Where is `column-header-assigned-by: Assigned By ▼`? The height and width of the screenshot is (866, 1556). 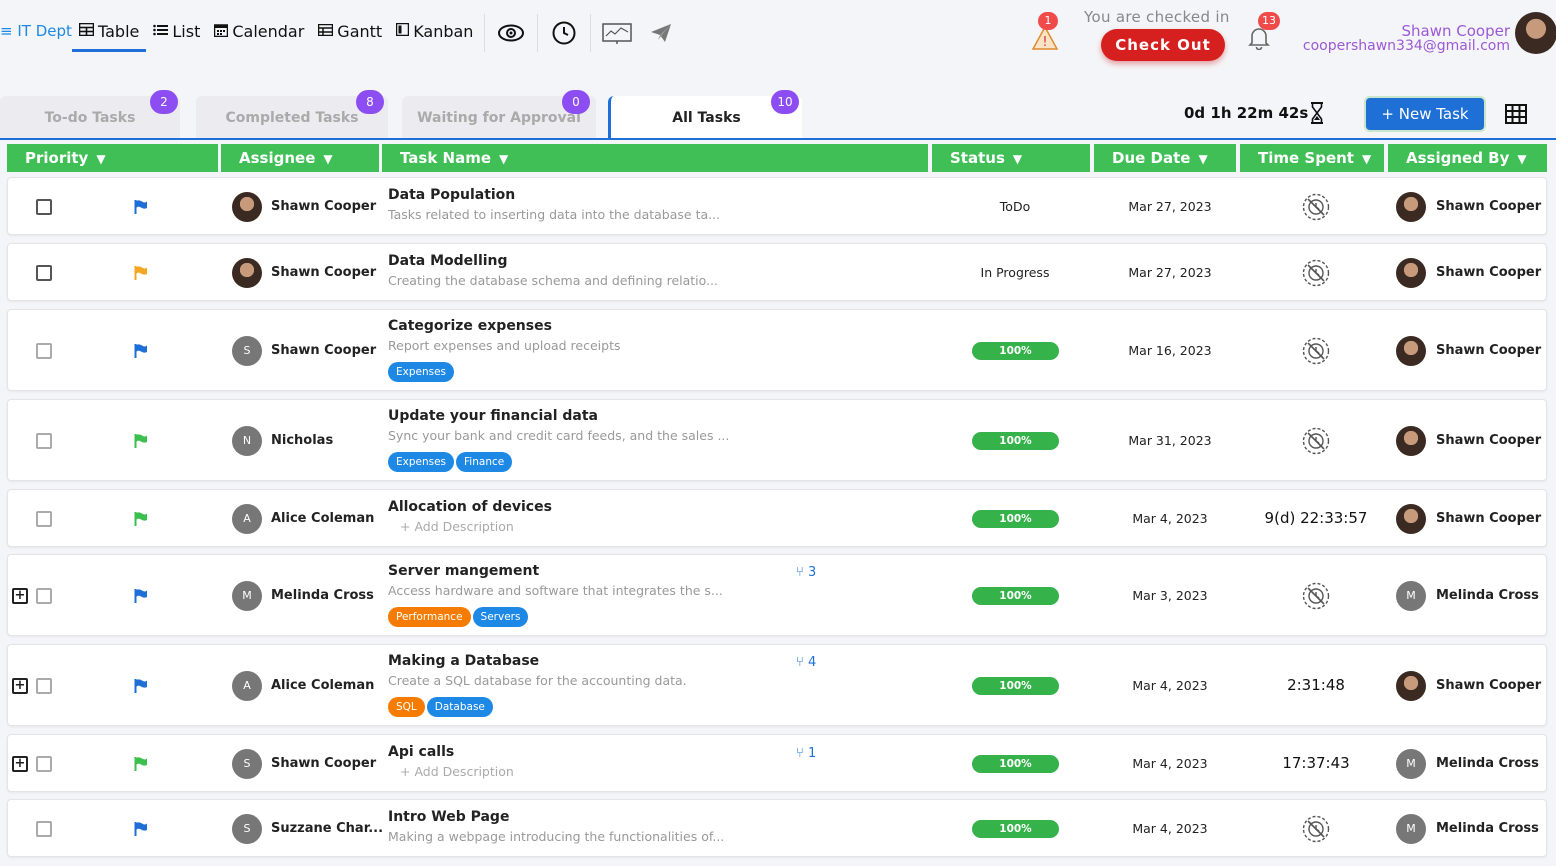 column-header-assigned-by: Assigned By ▼ is located at coordinates (1467, 158).